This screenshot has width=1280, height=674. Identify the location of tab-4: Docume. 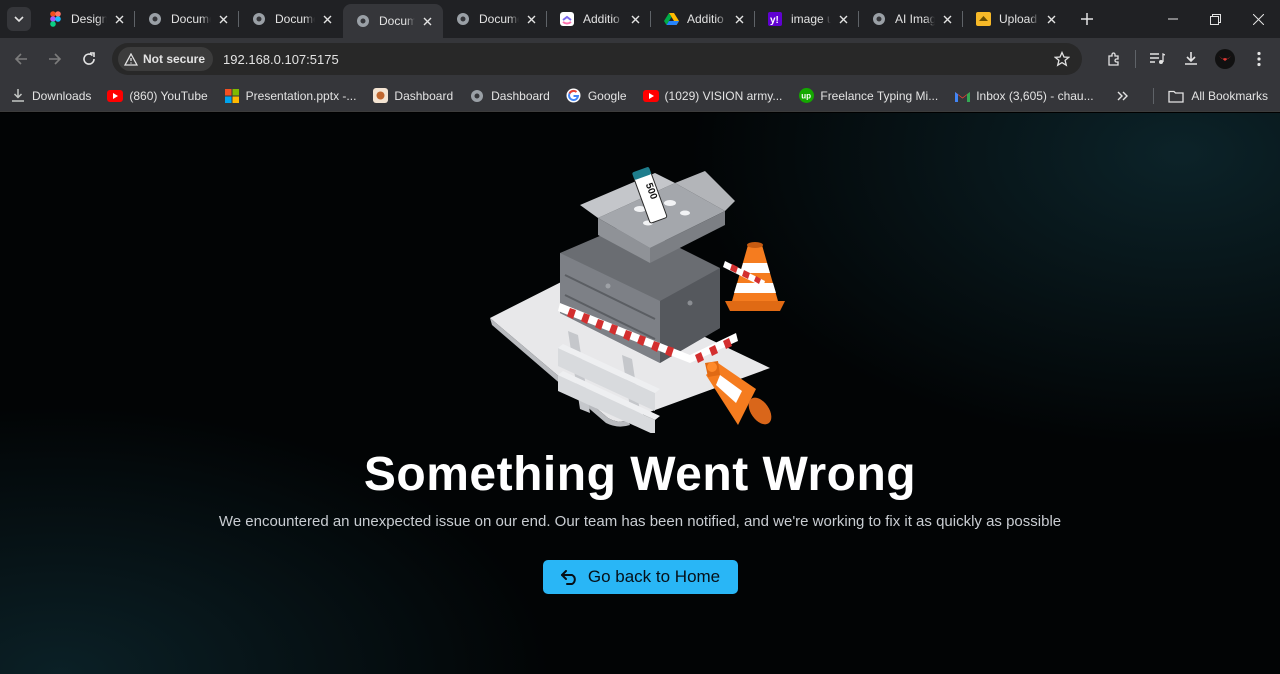
(495, 19).